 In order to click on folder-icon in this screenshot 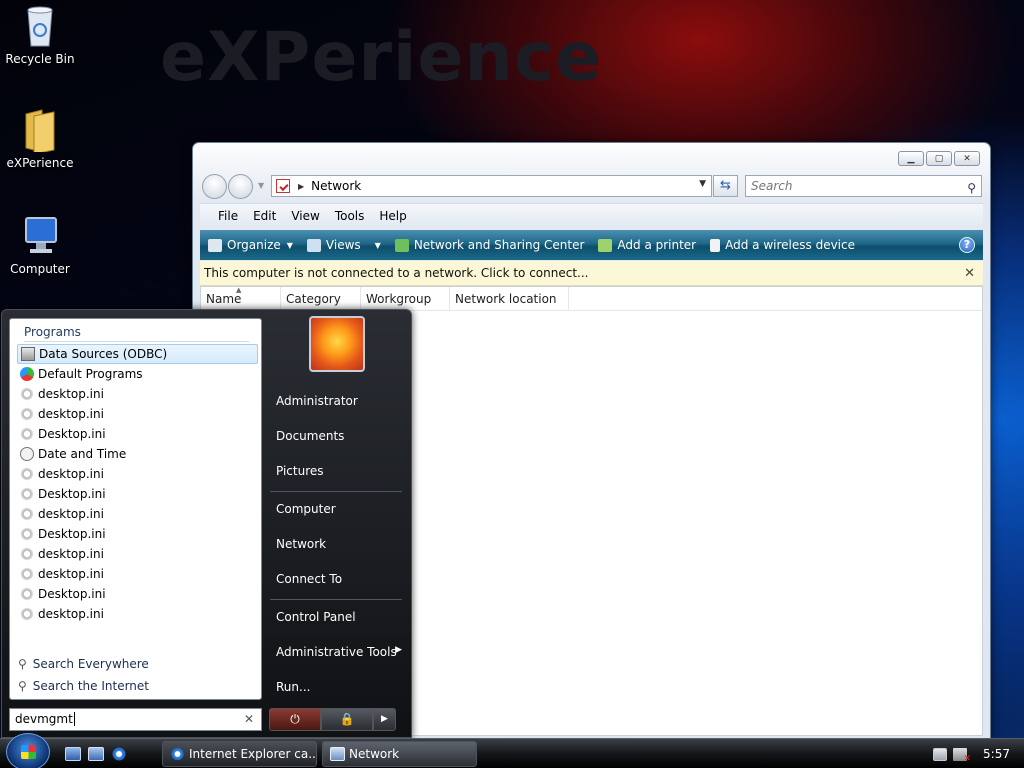, I will do `click(40, 131)`.